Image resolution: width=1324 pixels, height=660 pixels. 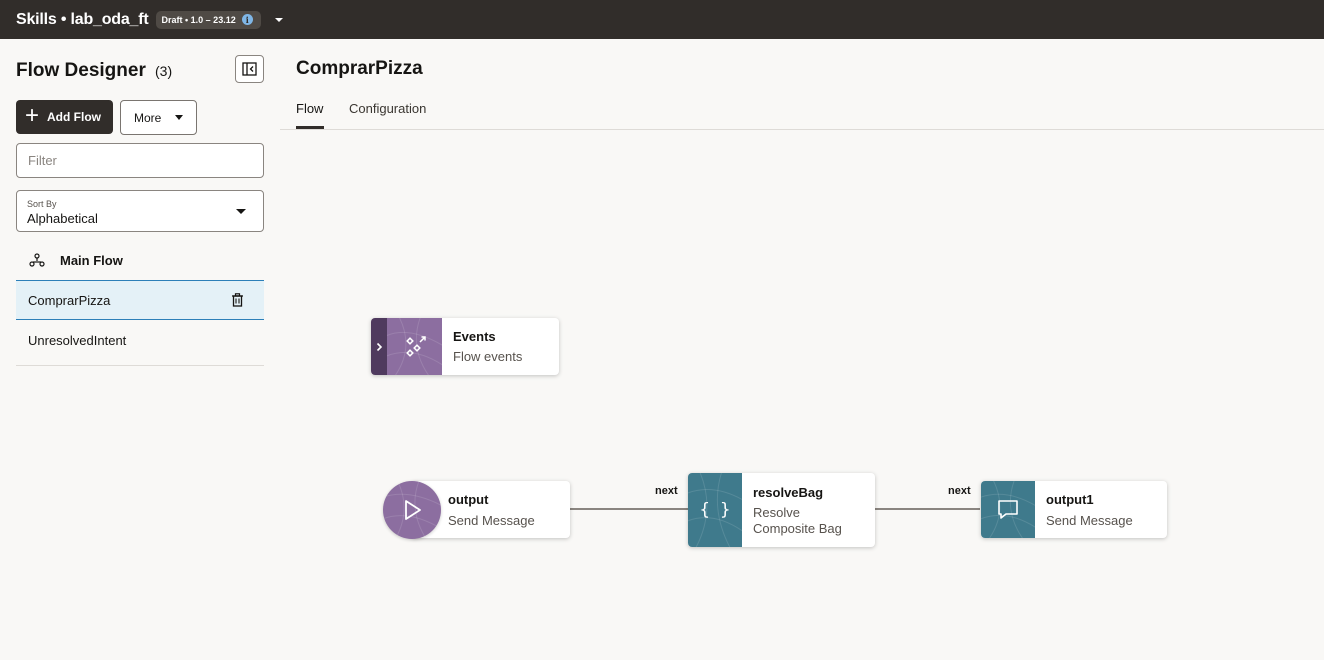 I want to click on collapse-panel-button, so click(x=249, y=69).